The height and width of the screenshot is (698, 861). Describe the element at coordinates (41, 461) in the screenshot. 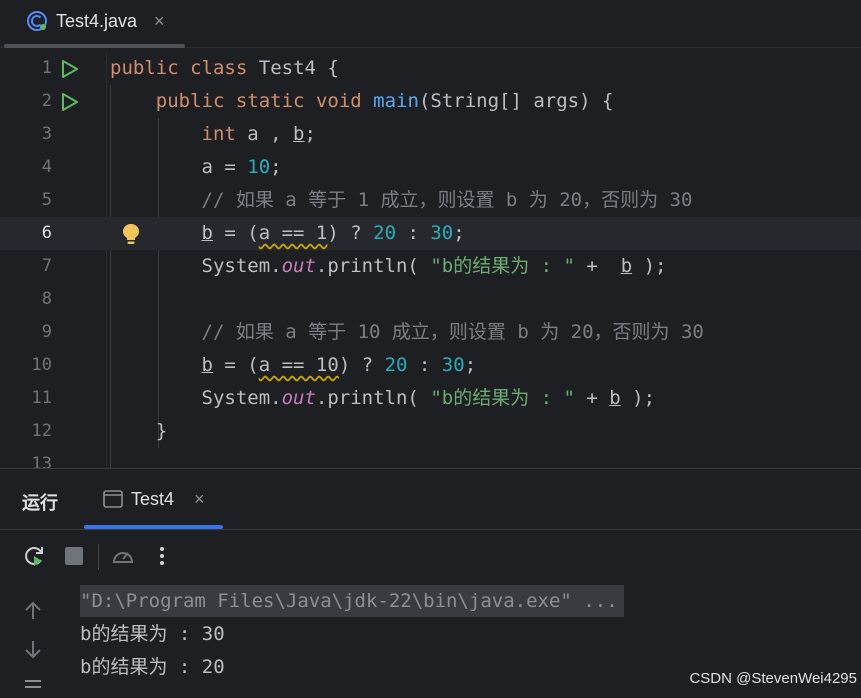

I see `line-number: 13` at that location.